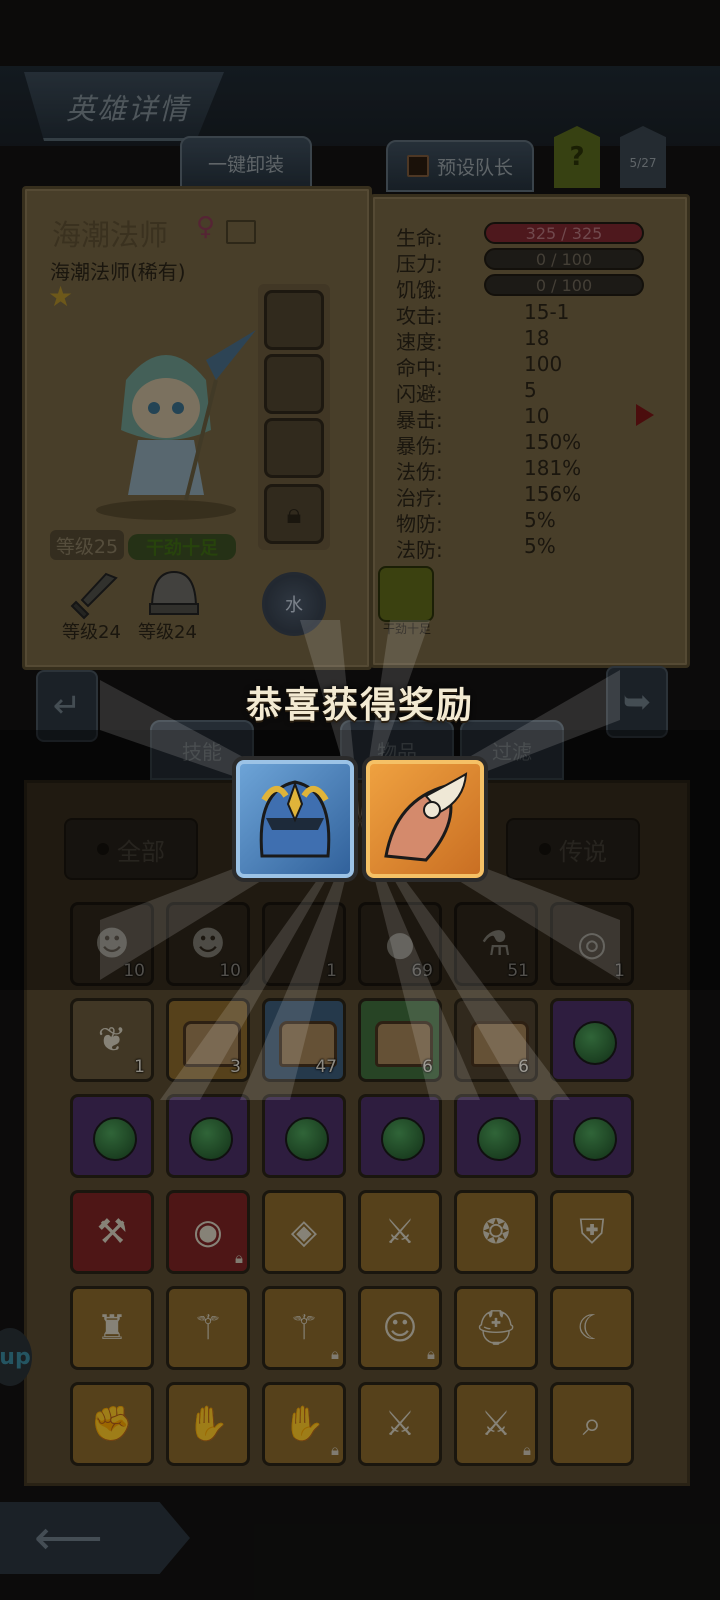  I want to click on status-bar, so click(360, 33).